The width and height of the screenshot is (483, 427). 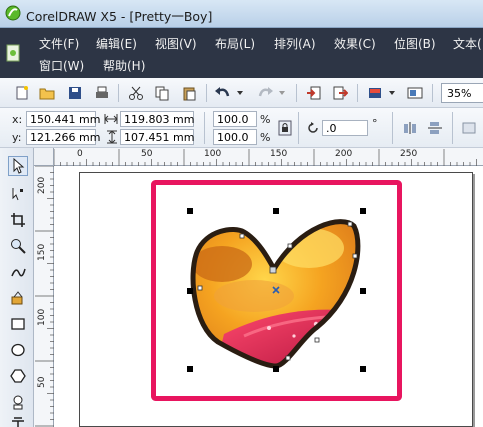 What do you see at coordinates (18, 324) in the screenshot?
I see `rectangle-tool-icon` at bounding box center [18, 324].